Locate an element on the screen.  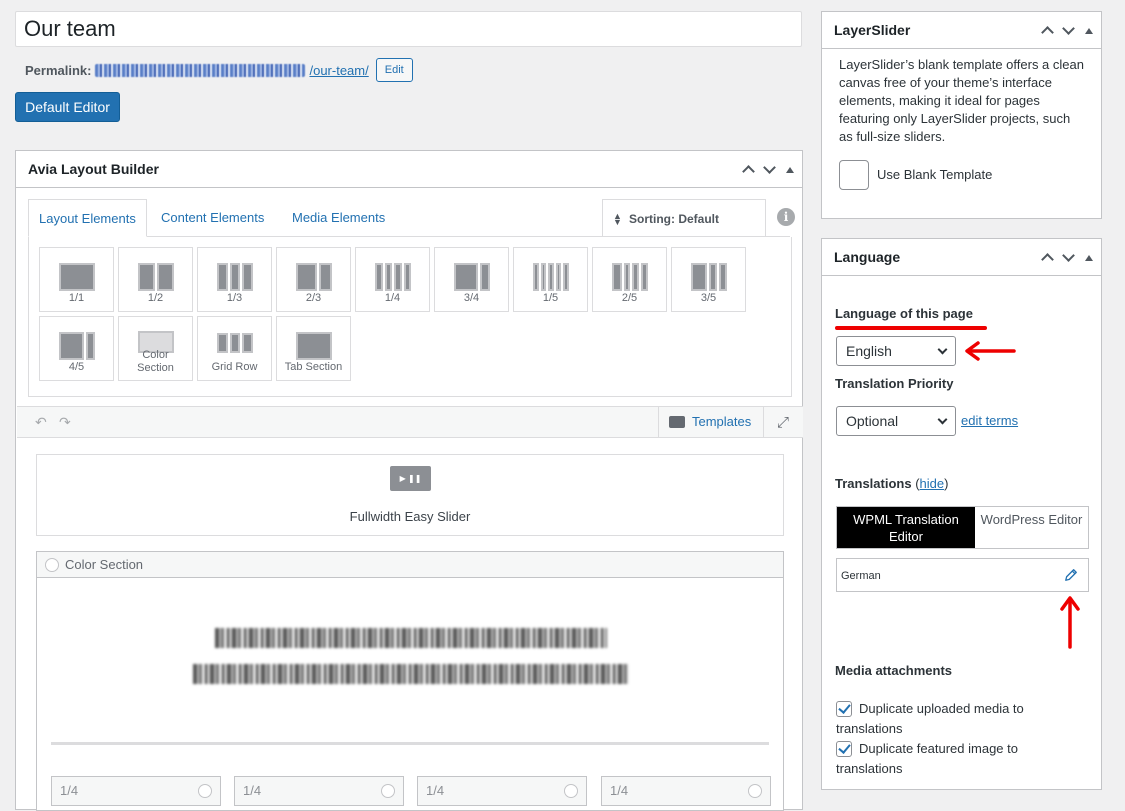
element-2-5: 2/5 is located at coordinates (629, 279).